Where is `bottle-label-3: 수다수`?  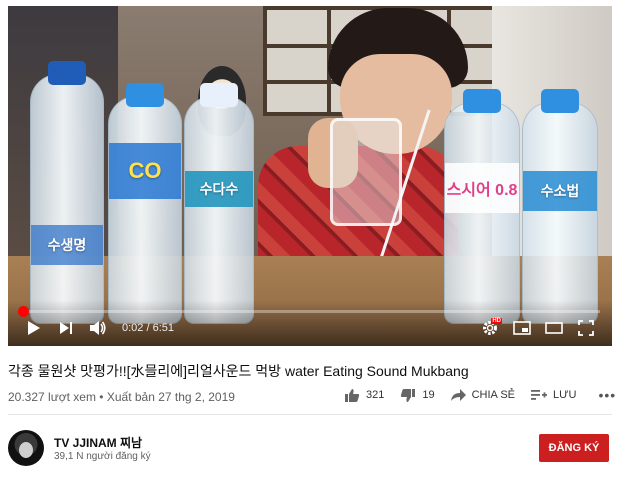 bottle-label-3: 수다수 is located at coordinates (219, 189).